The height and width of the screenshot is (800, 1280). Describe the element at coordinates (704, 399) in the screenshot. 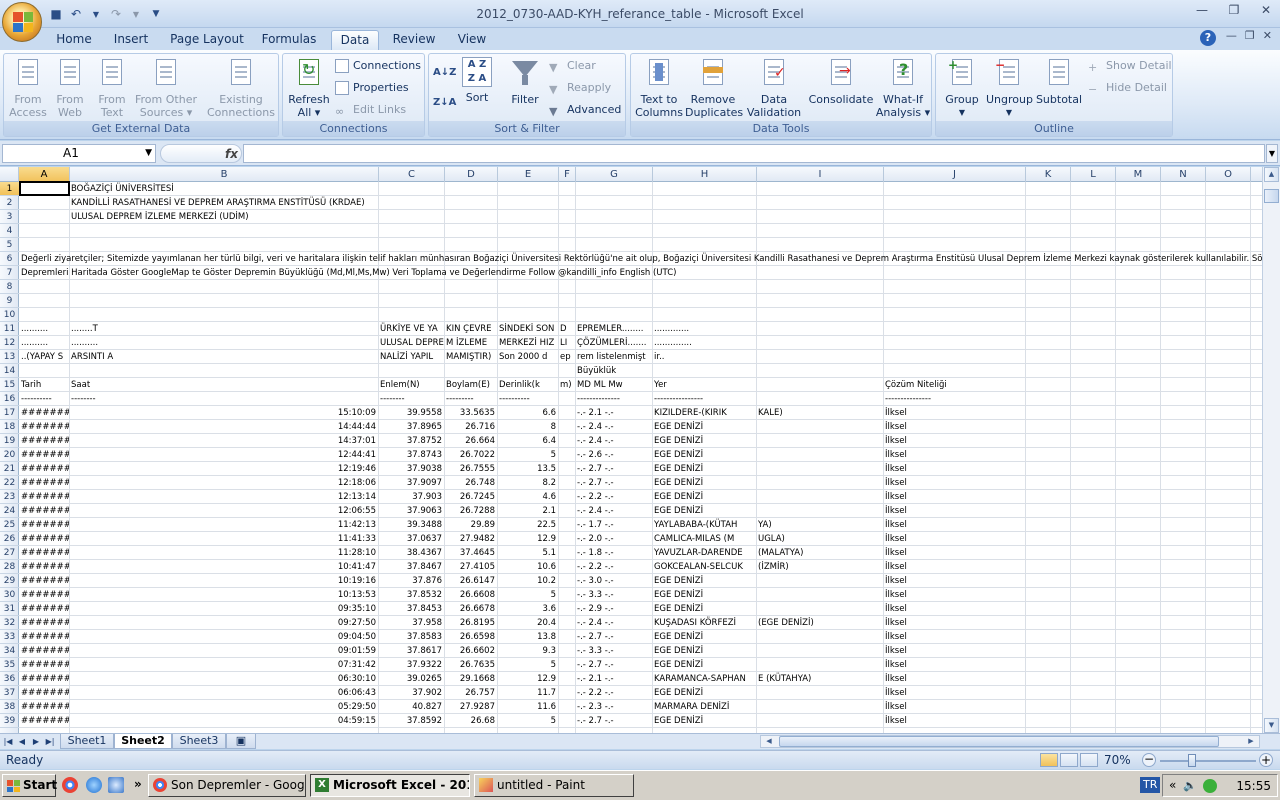

I see `cell-h16: ----------------` at that location.